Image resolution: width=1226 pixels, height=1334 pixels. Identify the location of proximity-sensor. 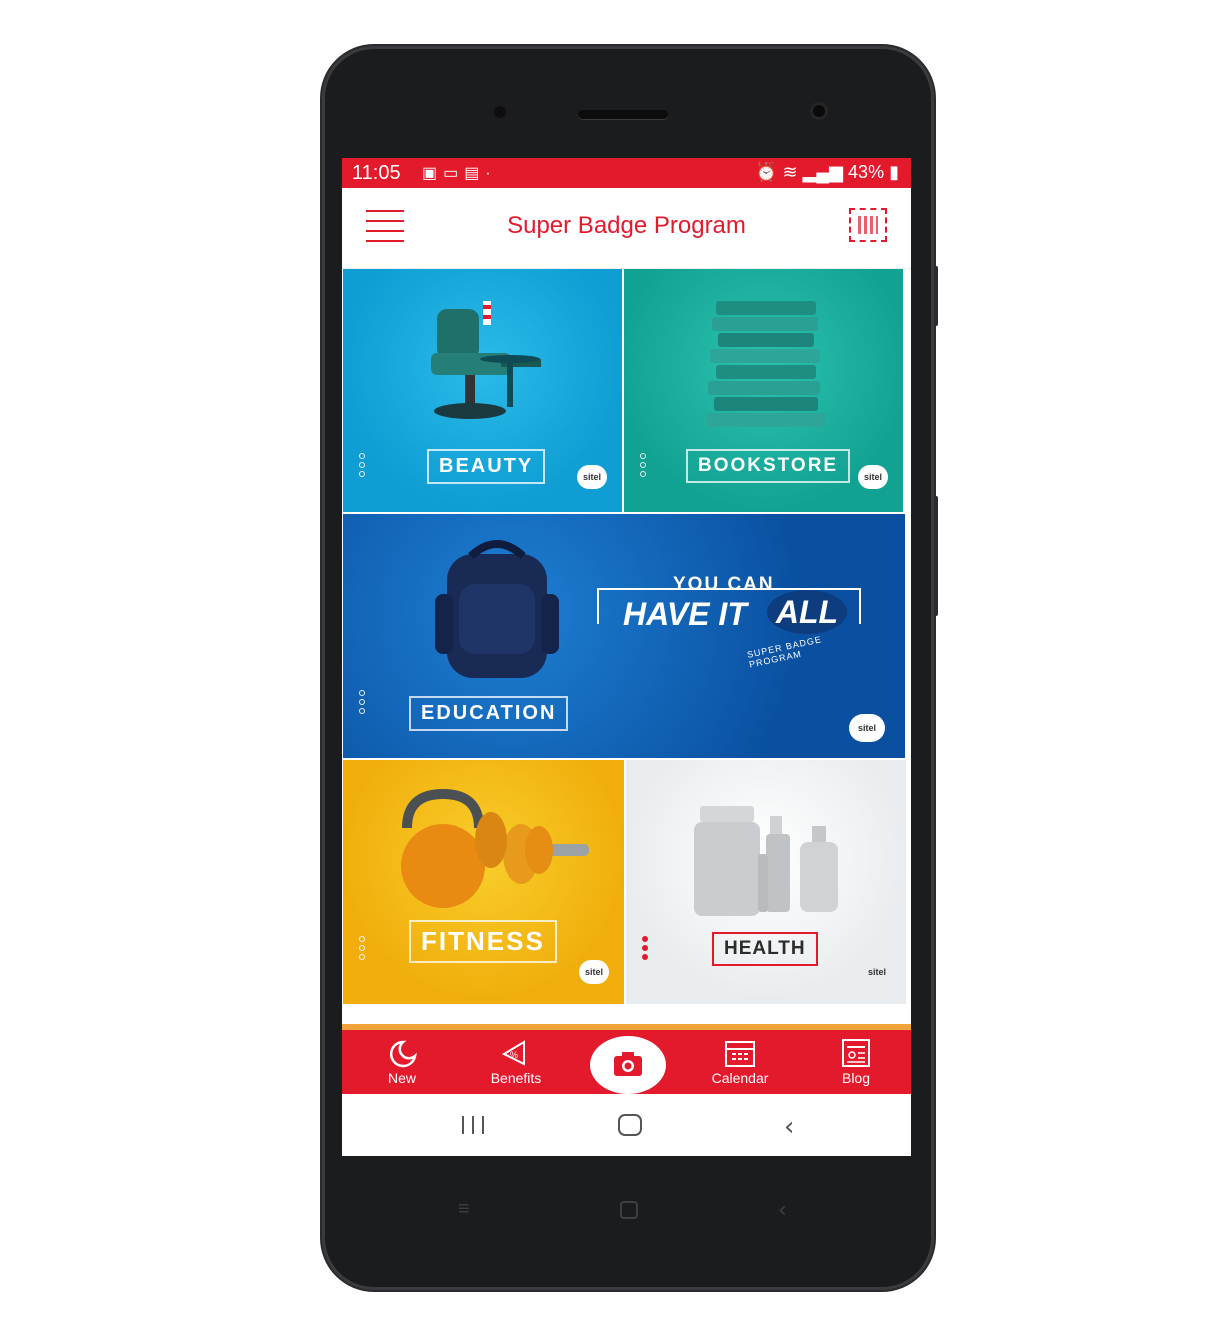
(500, 112).